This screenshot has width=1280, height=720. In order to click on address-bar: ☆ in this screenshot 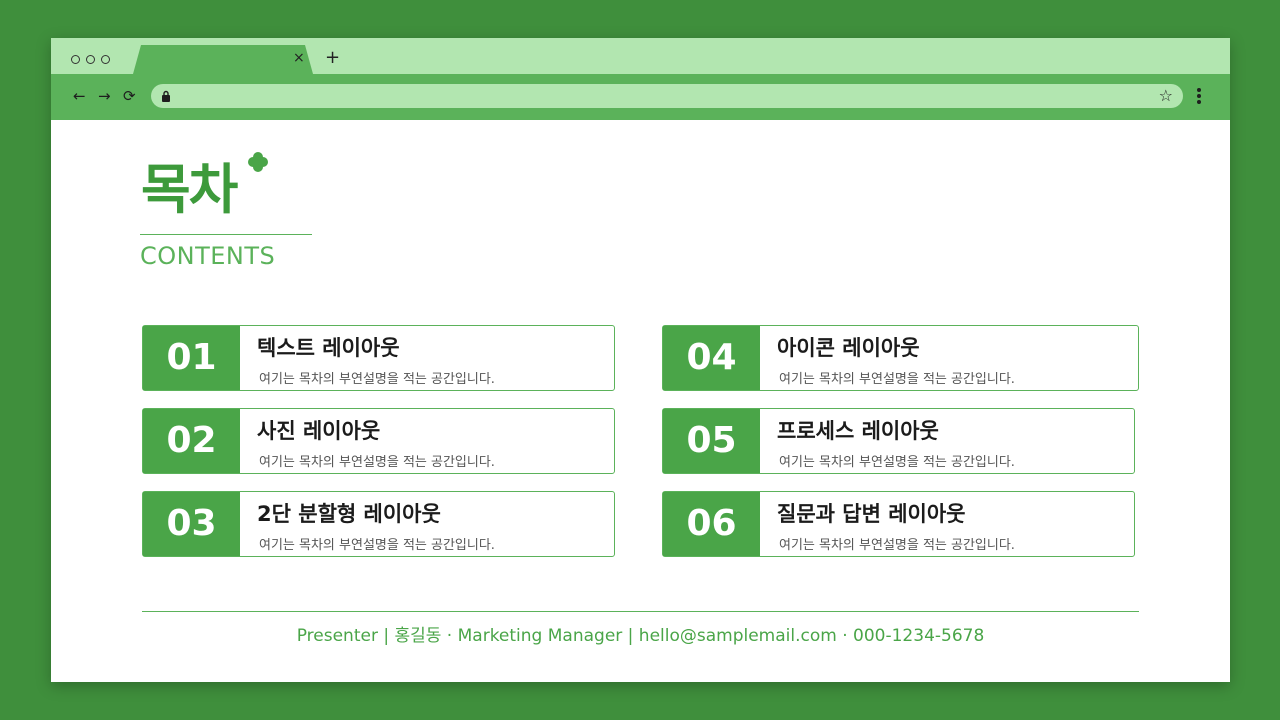, I will do `click(667, 96)`.